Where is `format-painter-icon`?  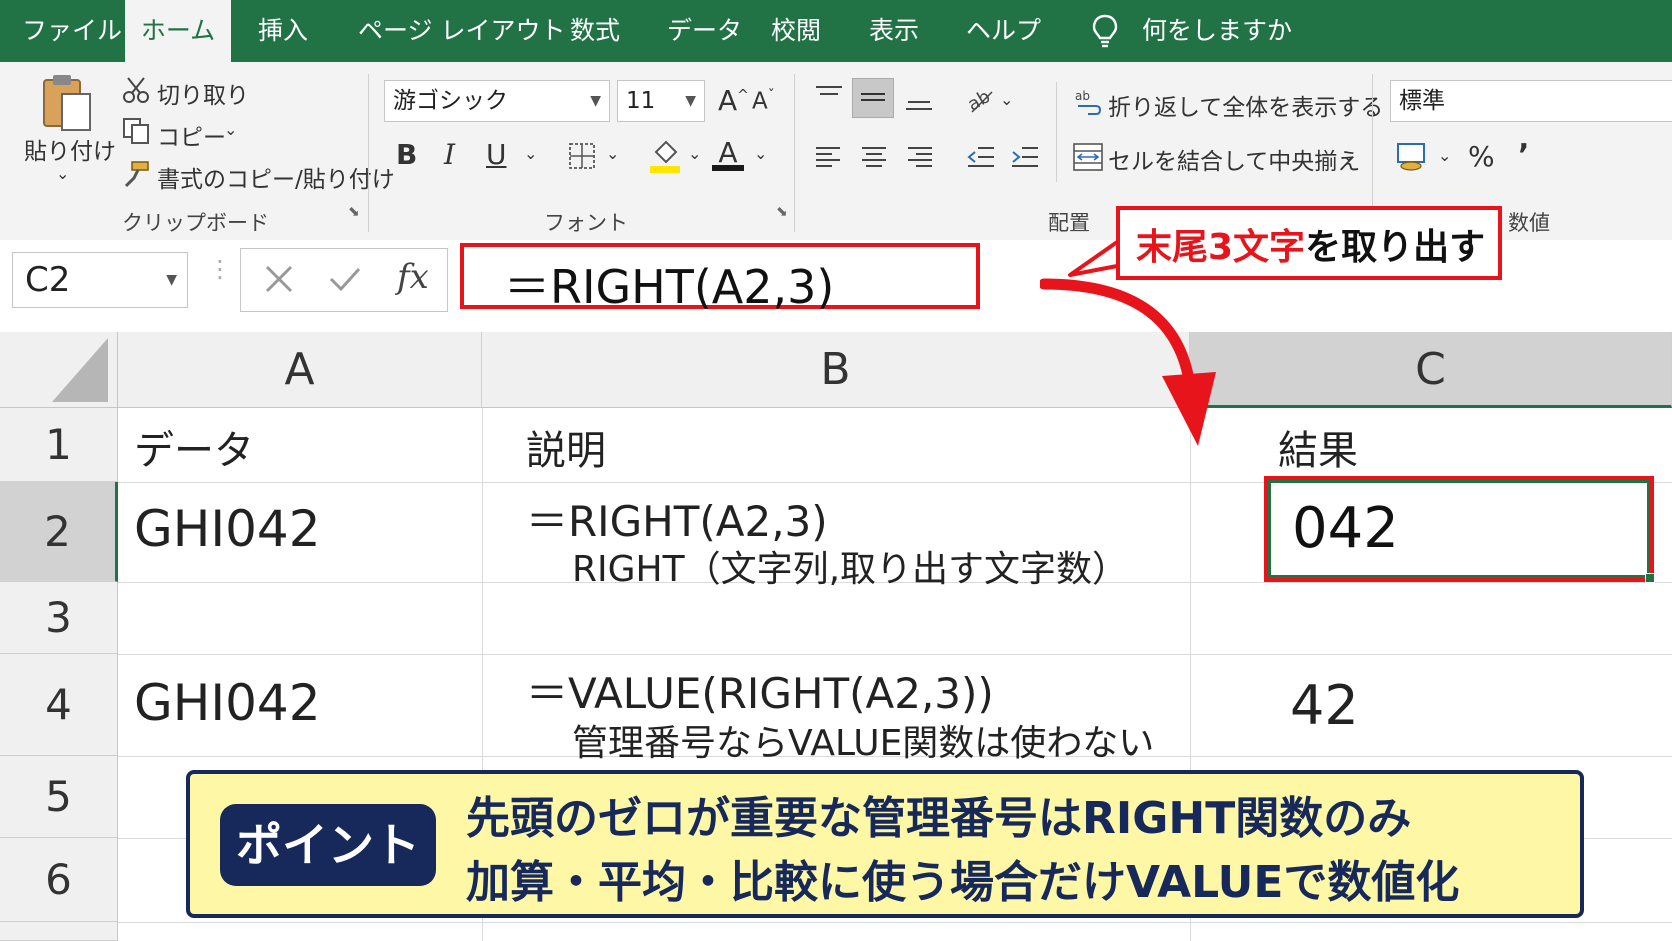 format-painter-icon is located at coordinates (136, 176).